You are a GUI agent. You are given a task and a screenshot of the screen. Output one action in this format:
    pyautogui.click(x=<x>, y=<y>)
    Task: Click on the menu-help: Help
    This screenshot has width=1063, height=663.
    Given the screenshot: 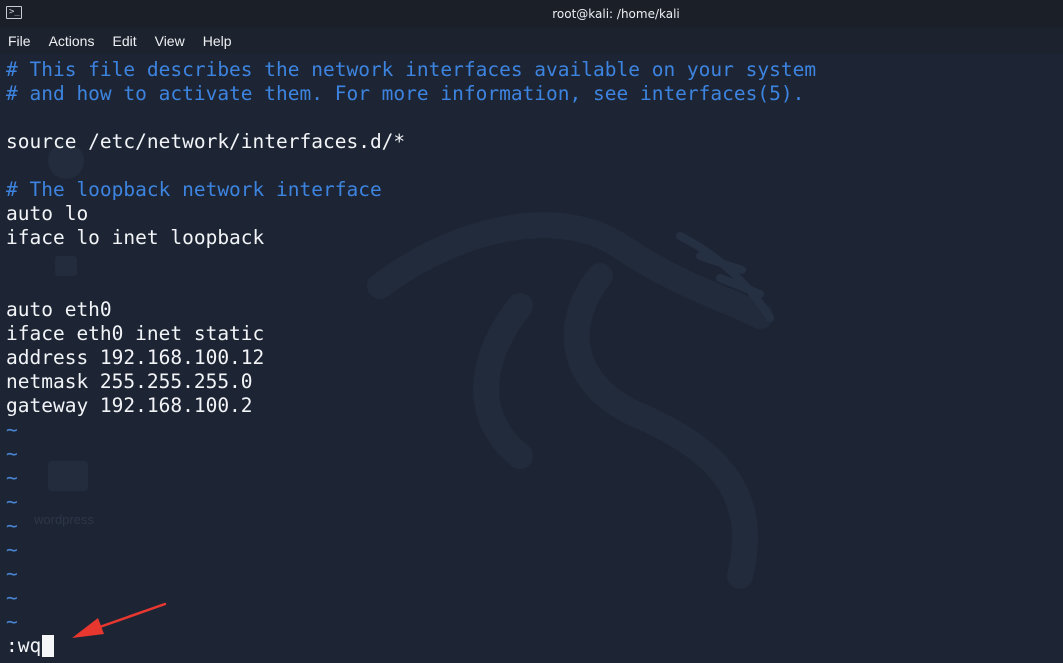 What is the action you would take?
    pyautogui.click(x=217, y=41)
    